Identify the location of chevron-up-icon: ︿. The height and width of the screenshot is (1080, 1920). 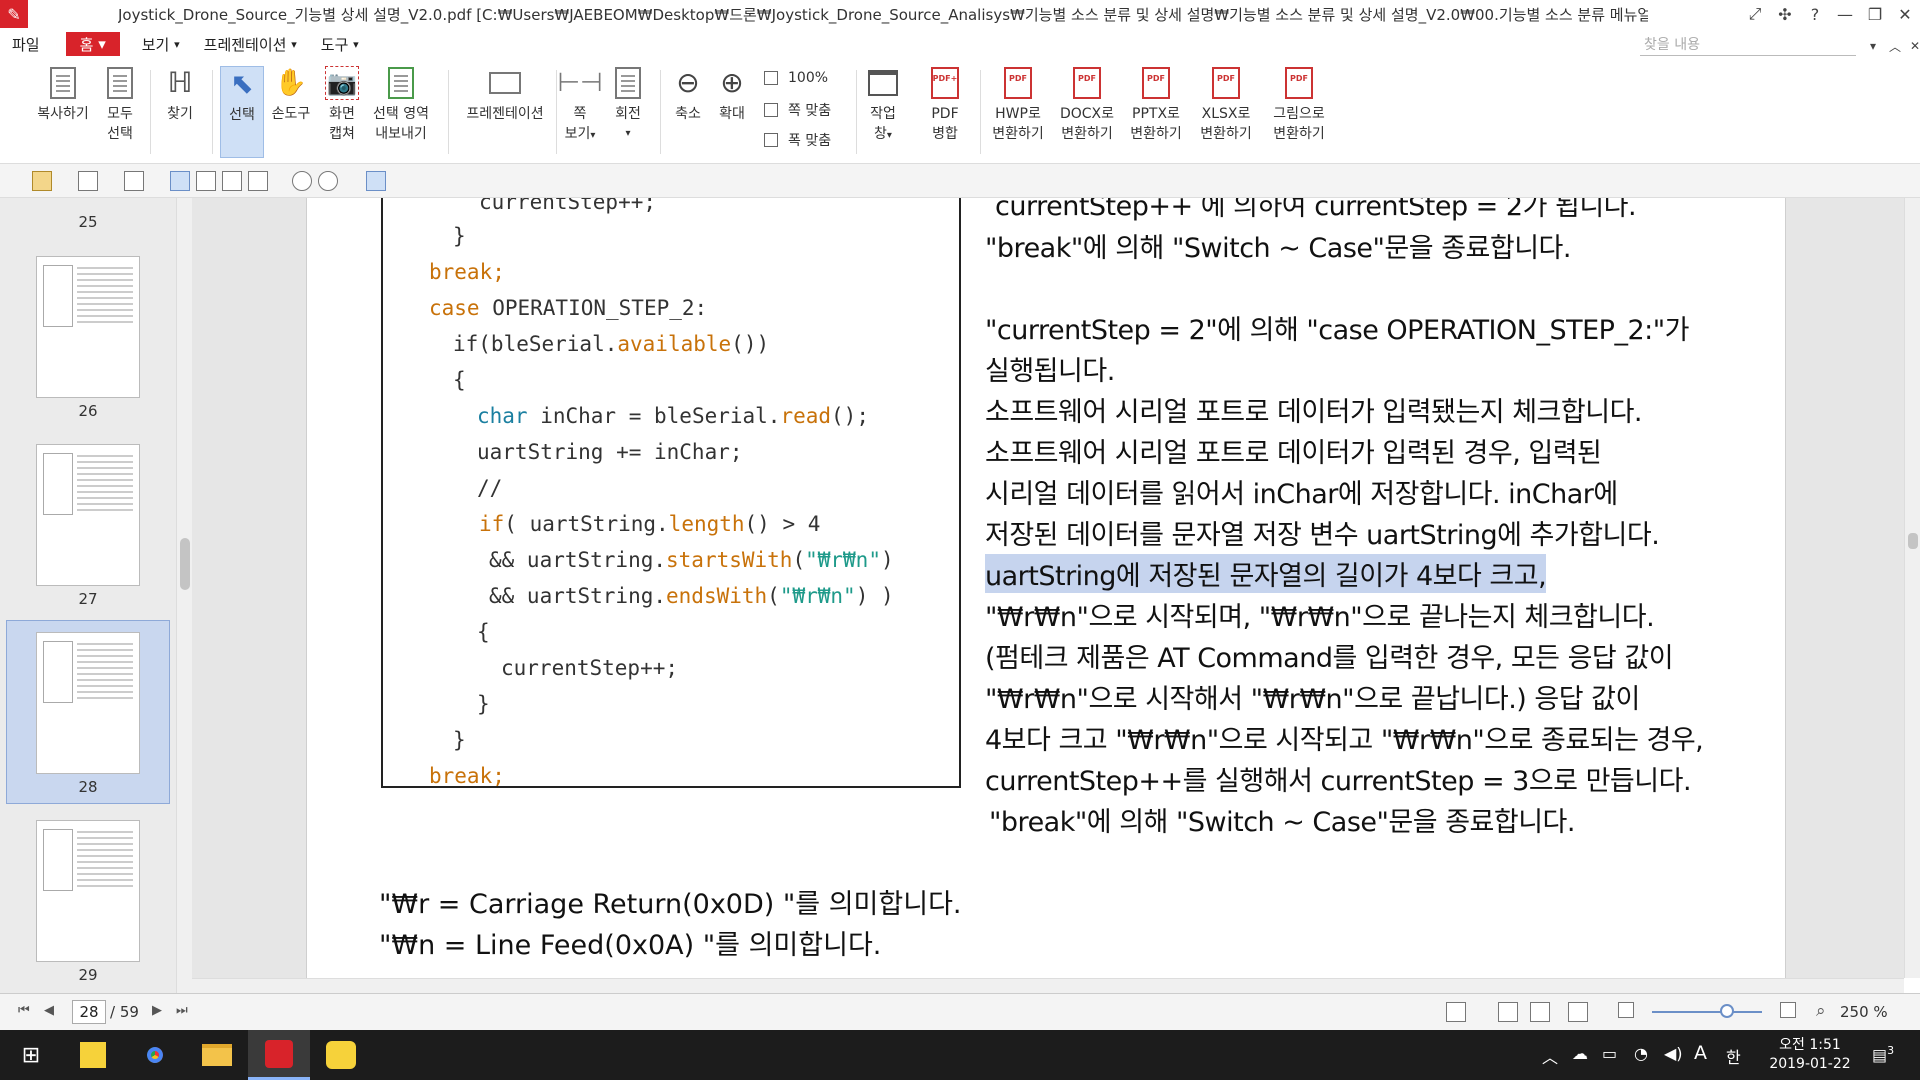
(1550, 1056).